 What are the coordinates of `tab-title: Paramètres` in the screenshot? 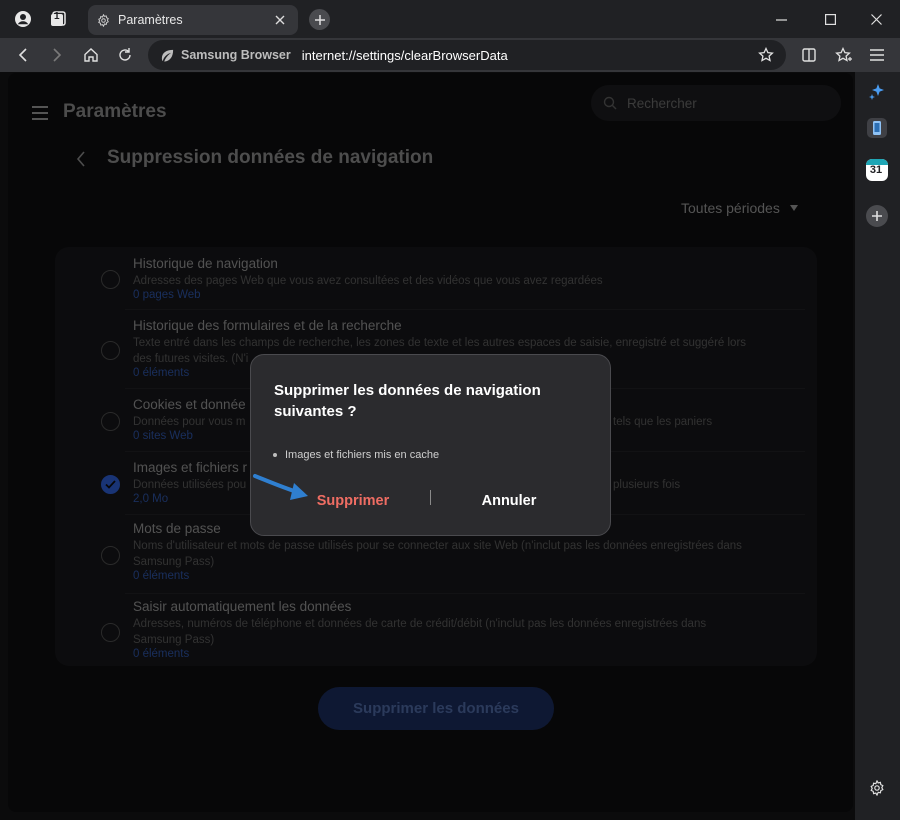 It's located at (150, 20).